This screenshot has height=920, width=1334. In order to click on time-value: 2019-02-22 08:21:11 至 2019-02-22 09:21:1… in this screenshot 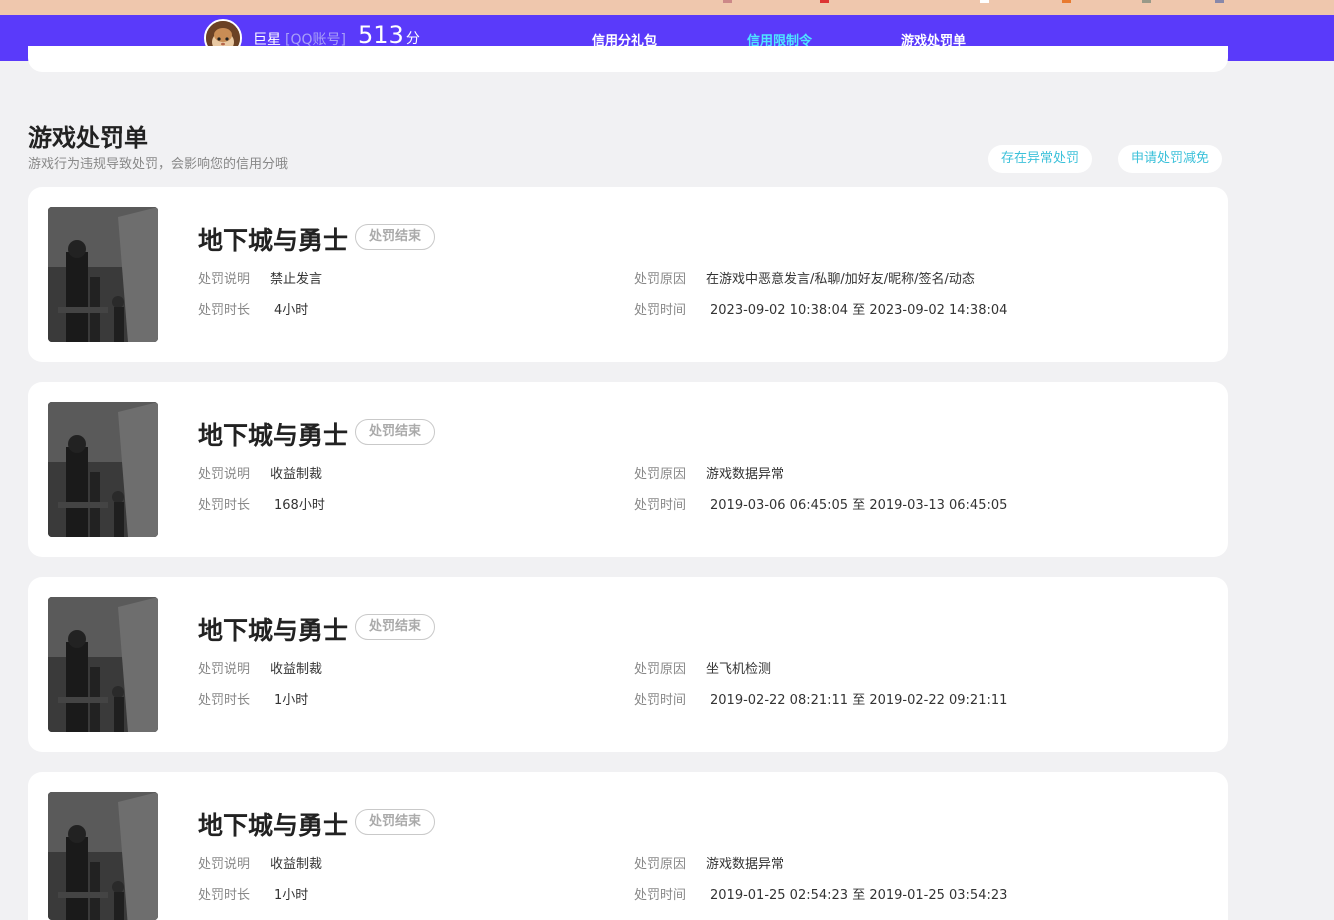, I will do `click(859, 700)`.